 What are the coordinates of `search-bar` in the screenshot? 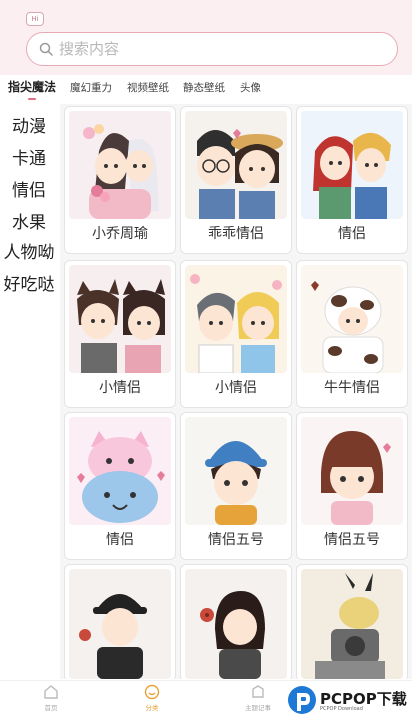 It's located at (212, 49).